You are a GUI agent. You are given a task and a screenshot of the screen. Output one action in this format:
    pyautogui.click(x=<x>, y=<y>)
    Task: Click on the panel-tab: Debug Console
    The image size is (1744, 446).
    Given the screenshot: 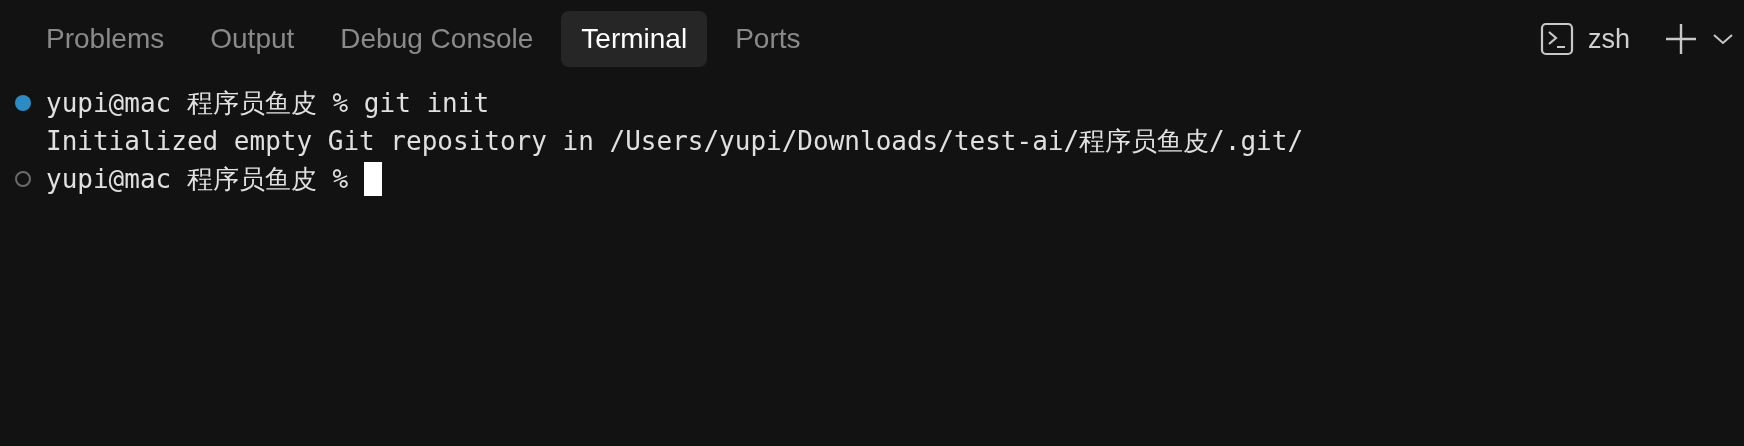 What is the action you would take?
    pyautogui.click(x=437, y=39)
    